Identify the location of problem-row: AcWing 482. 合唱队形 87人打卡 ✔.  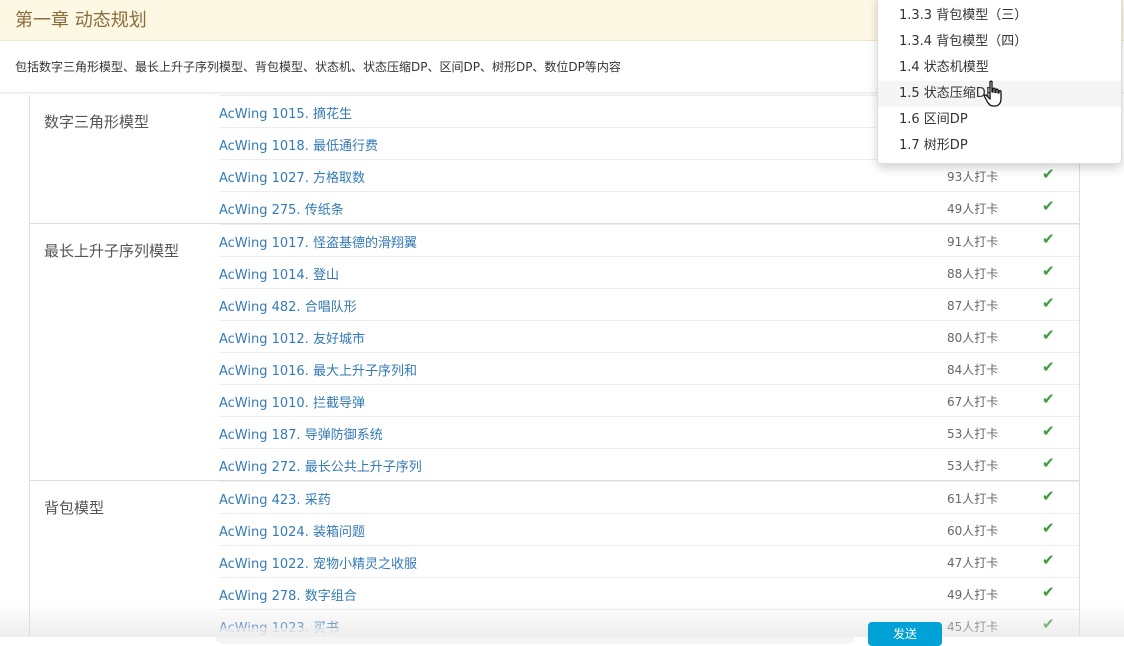
(649, 304).